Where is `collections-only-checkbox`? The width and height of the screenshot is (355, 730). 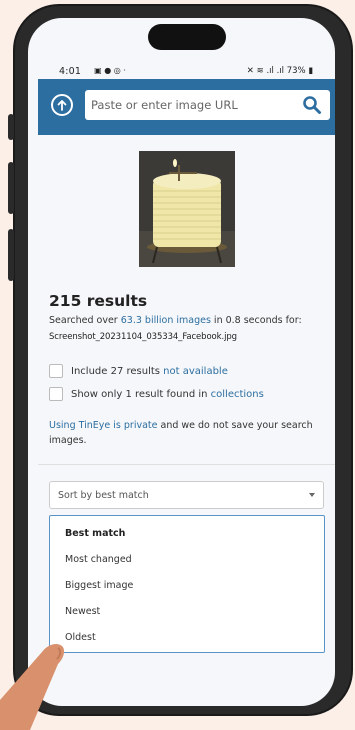
collections-only-checkbox is located at coordinates (56, 394).